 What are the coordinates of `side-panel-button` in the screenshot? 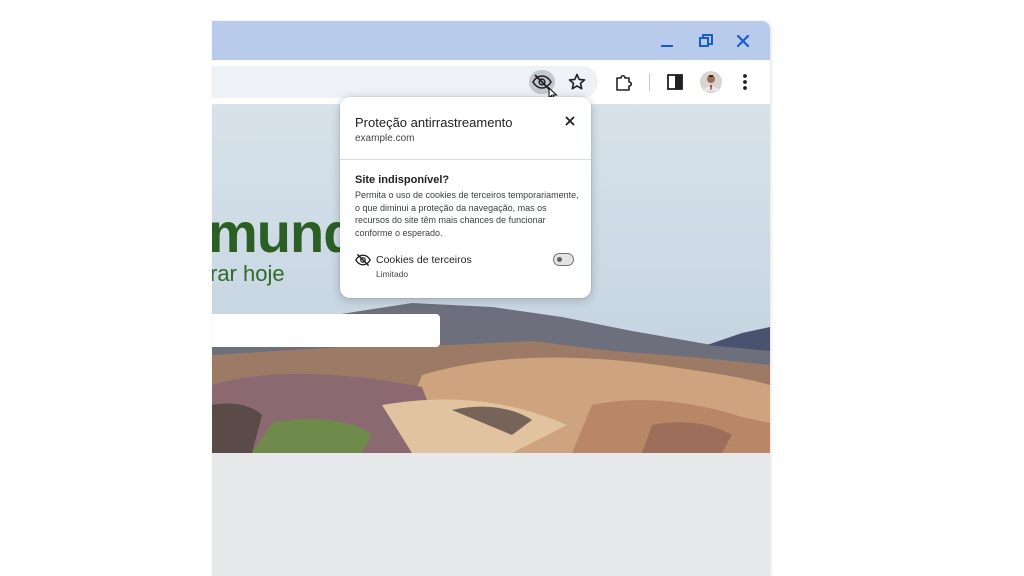 It's located at (675, 82).